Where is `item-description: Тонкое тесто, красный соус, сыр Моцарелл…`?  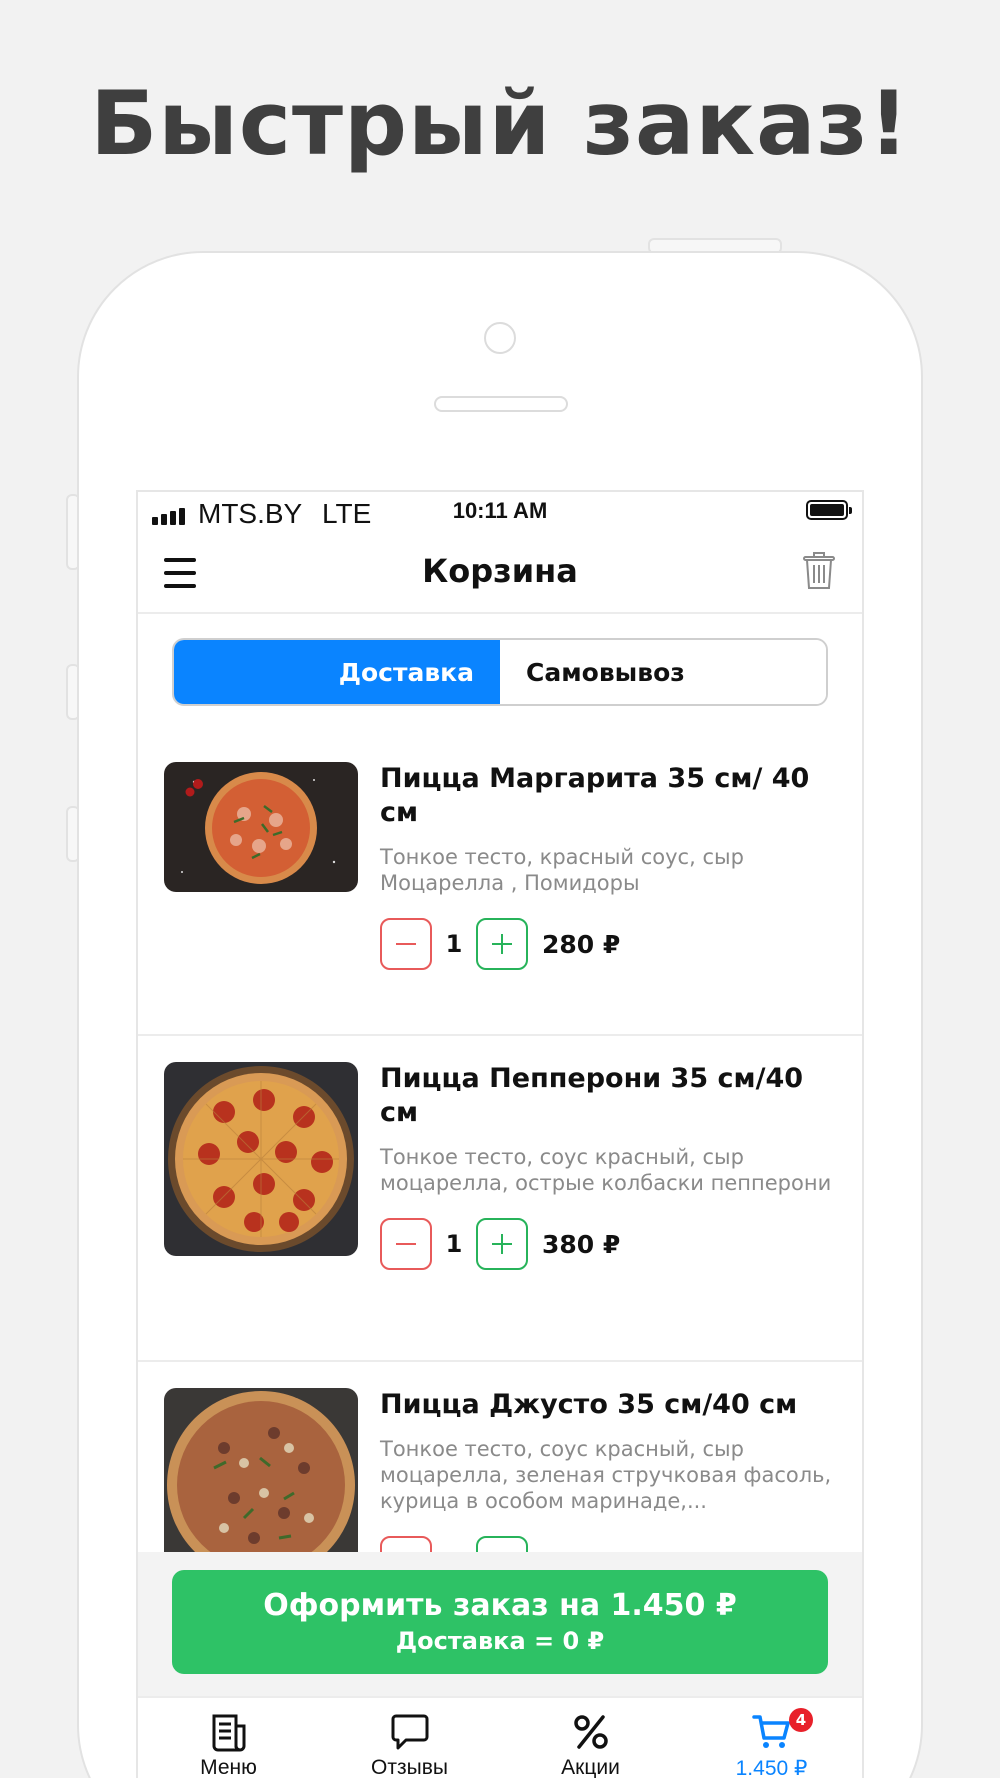
item-description: Тонкое тесто, красный соус, сыр Моцарелл… is located at coordinates (562, 870).